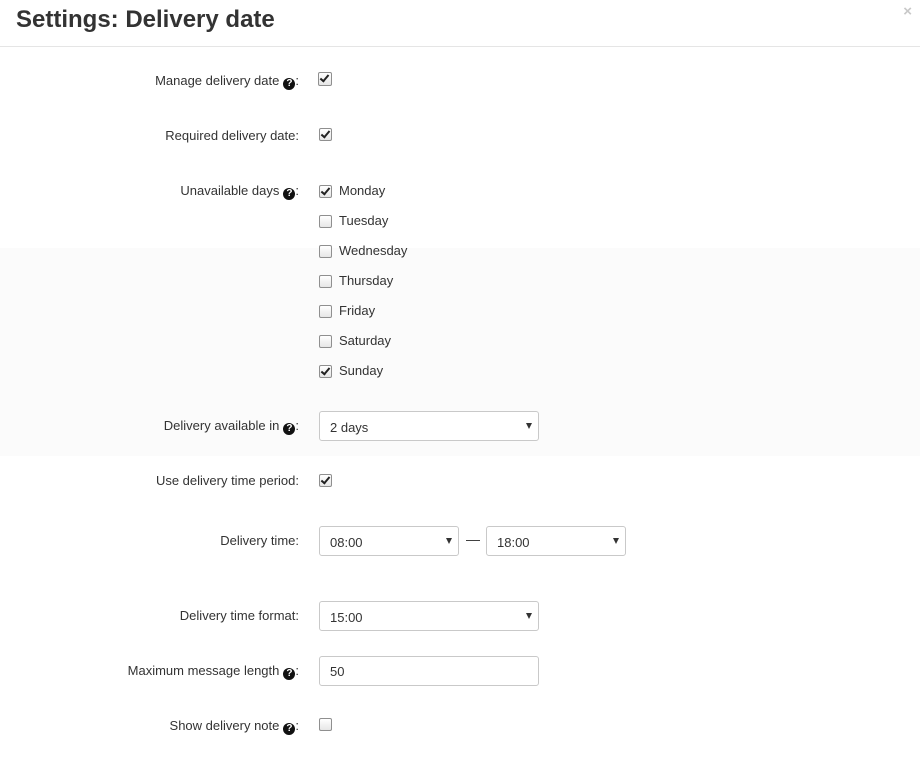 The width and height of the screenshot is (920, 761). What do you see at coordinates (362, 190) in the screenshot?
I see `day-label-monday: Monday` at bounding box center [362, 190].